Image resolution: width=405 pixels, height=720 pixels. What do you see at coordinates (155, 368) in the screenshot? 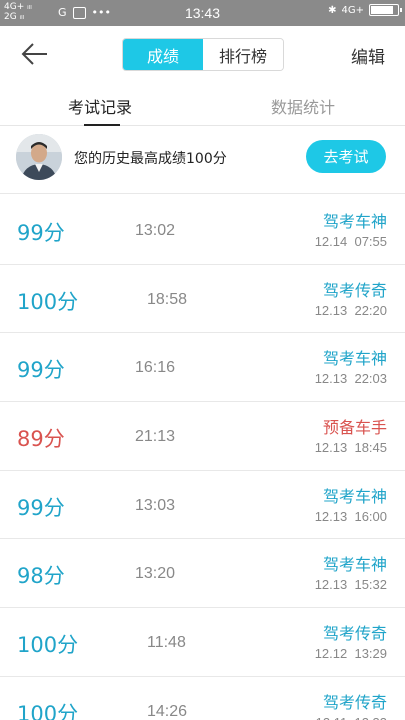
I see `record-duration: 16:16` at bounding box center [155, 368].